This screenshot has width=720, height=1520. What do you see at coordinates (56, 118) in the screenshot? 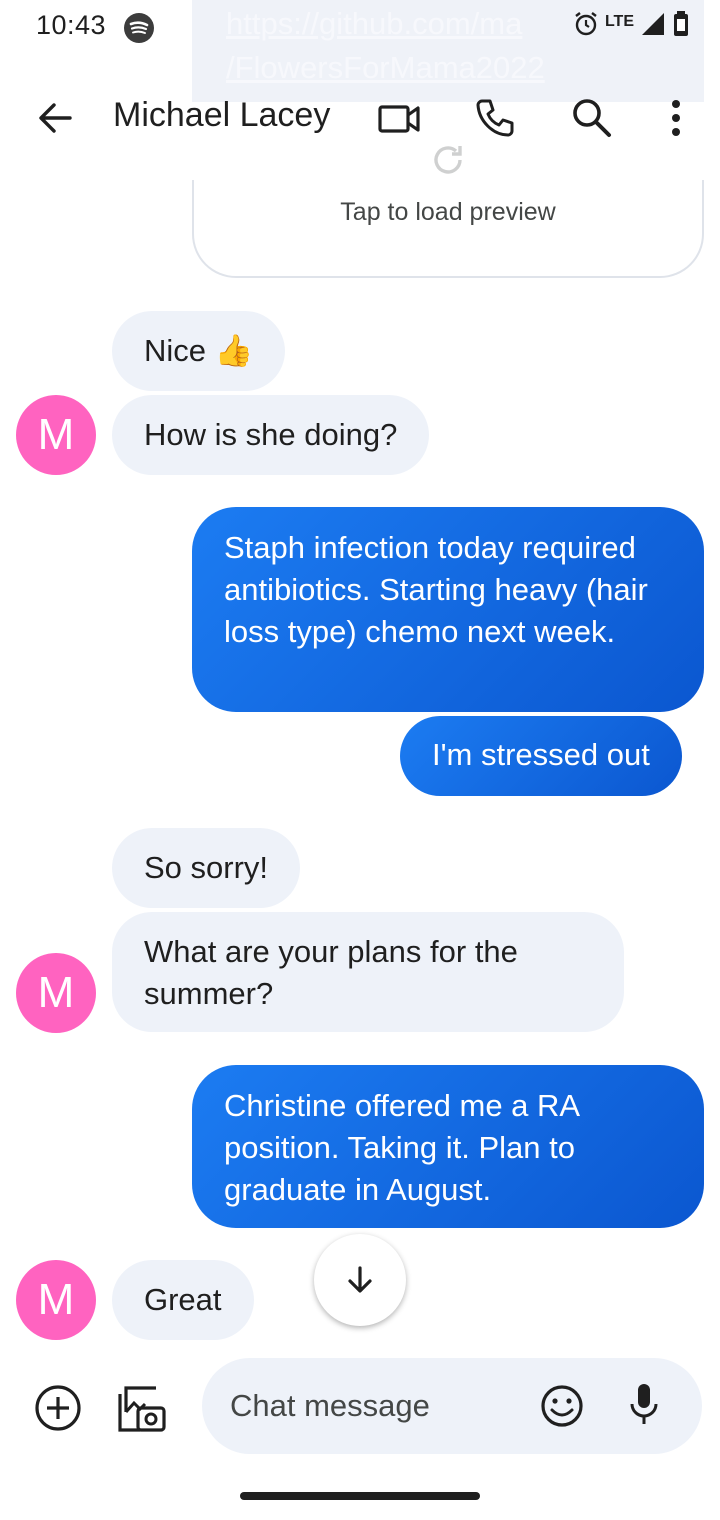
I see `back-button` at bounding box center [56, 118].